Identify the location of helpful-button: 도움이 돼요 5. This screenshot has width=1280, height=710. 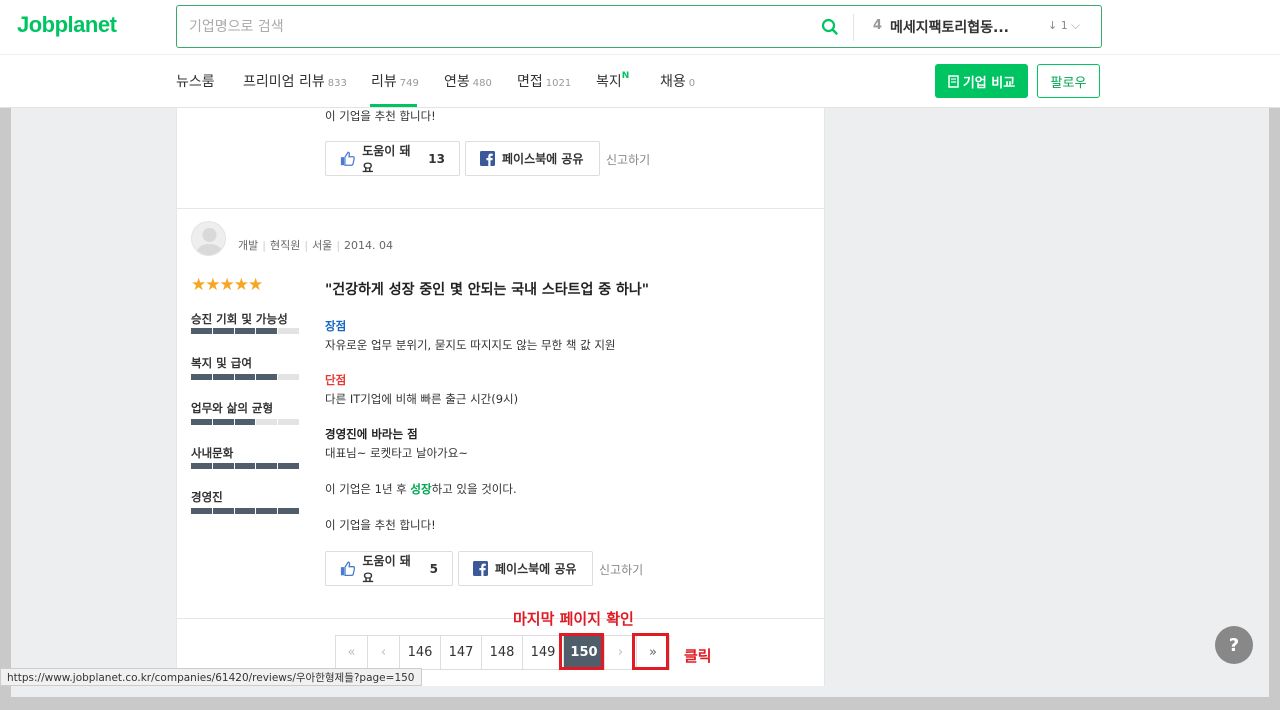
(389, 568).